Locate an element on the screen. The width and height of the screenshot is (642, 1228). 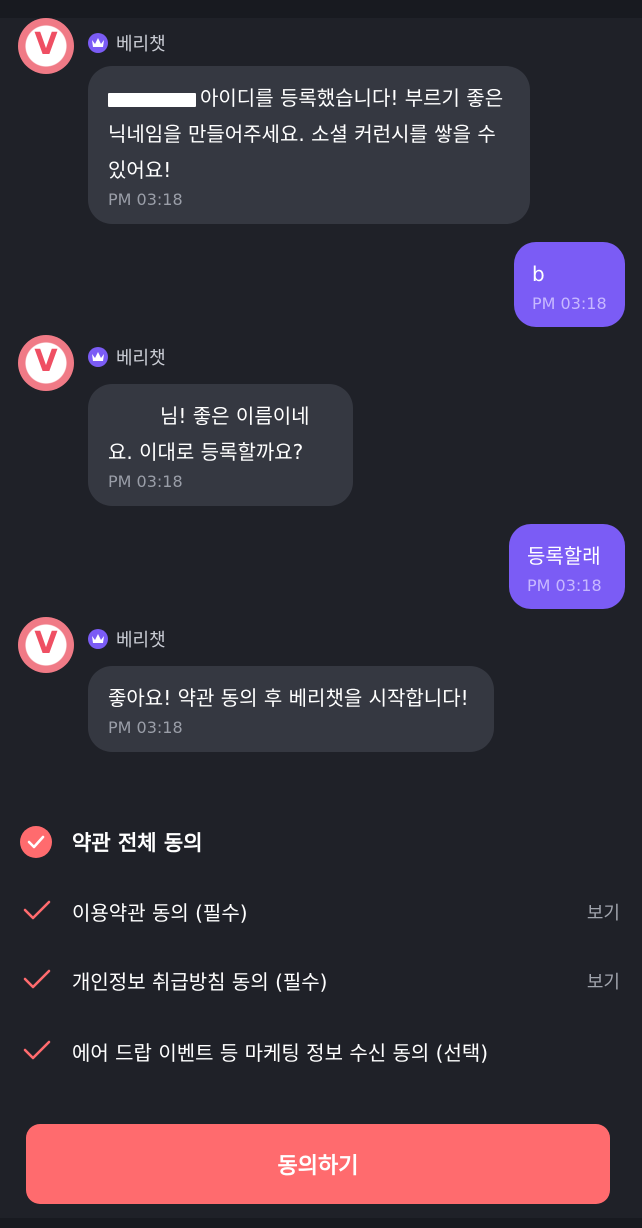
message-text: b is located at coordinates (538, 274).